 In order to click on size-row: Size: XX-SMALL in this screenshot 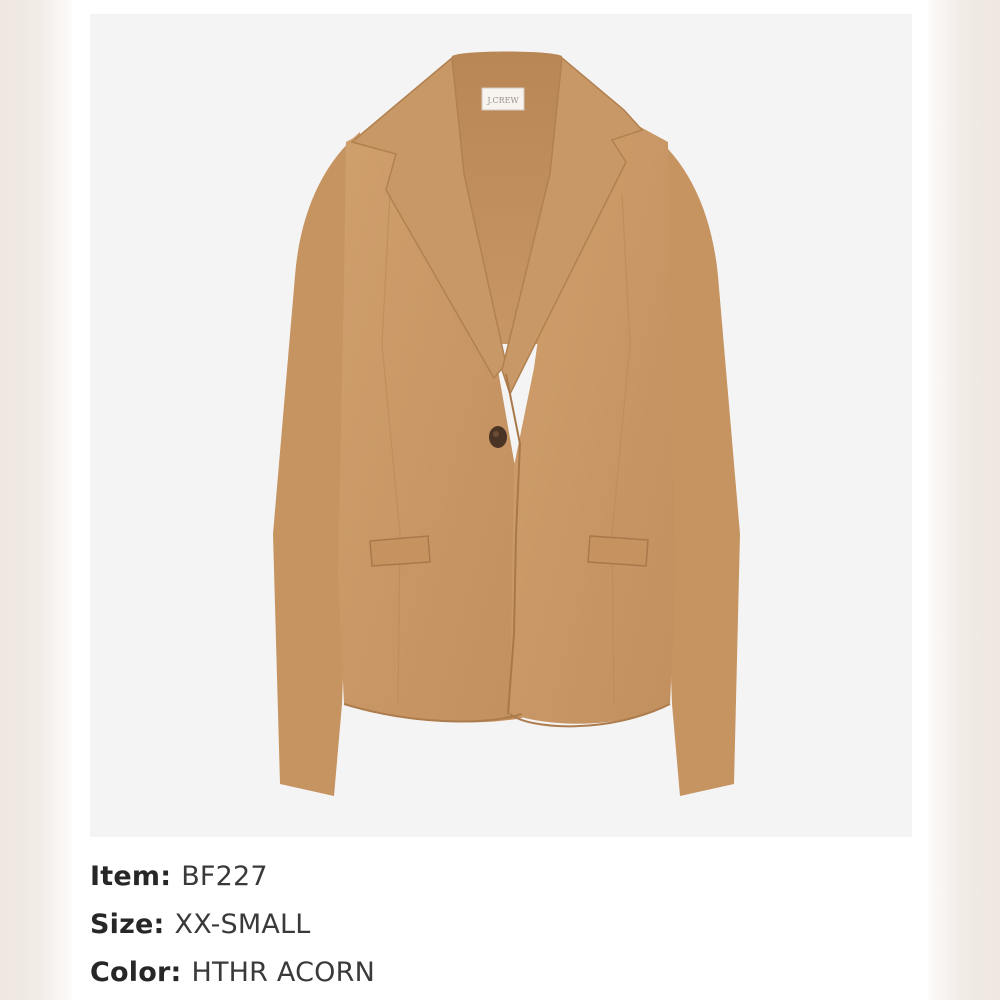, I will do `click(501, 924)`.